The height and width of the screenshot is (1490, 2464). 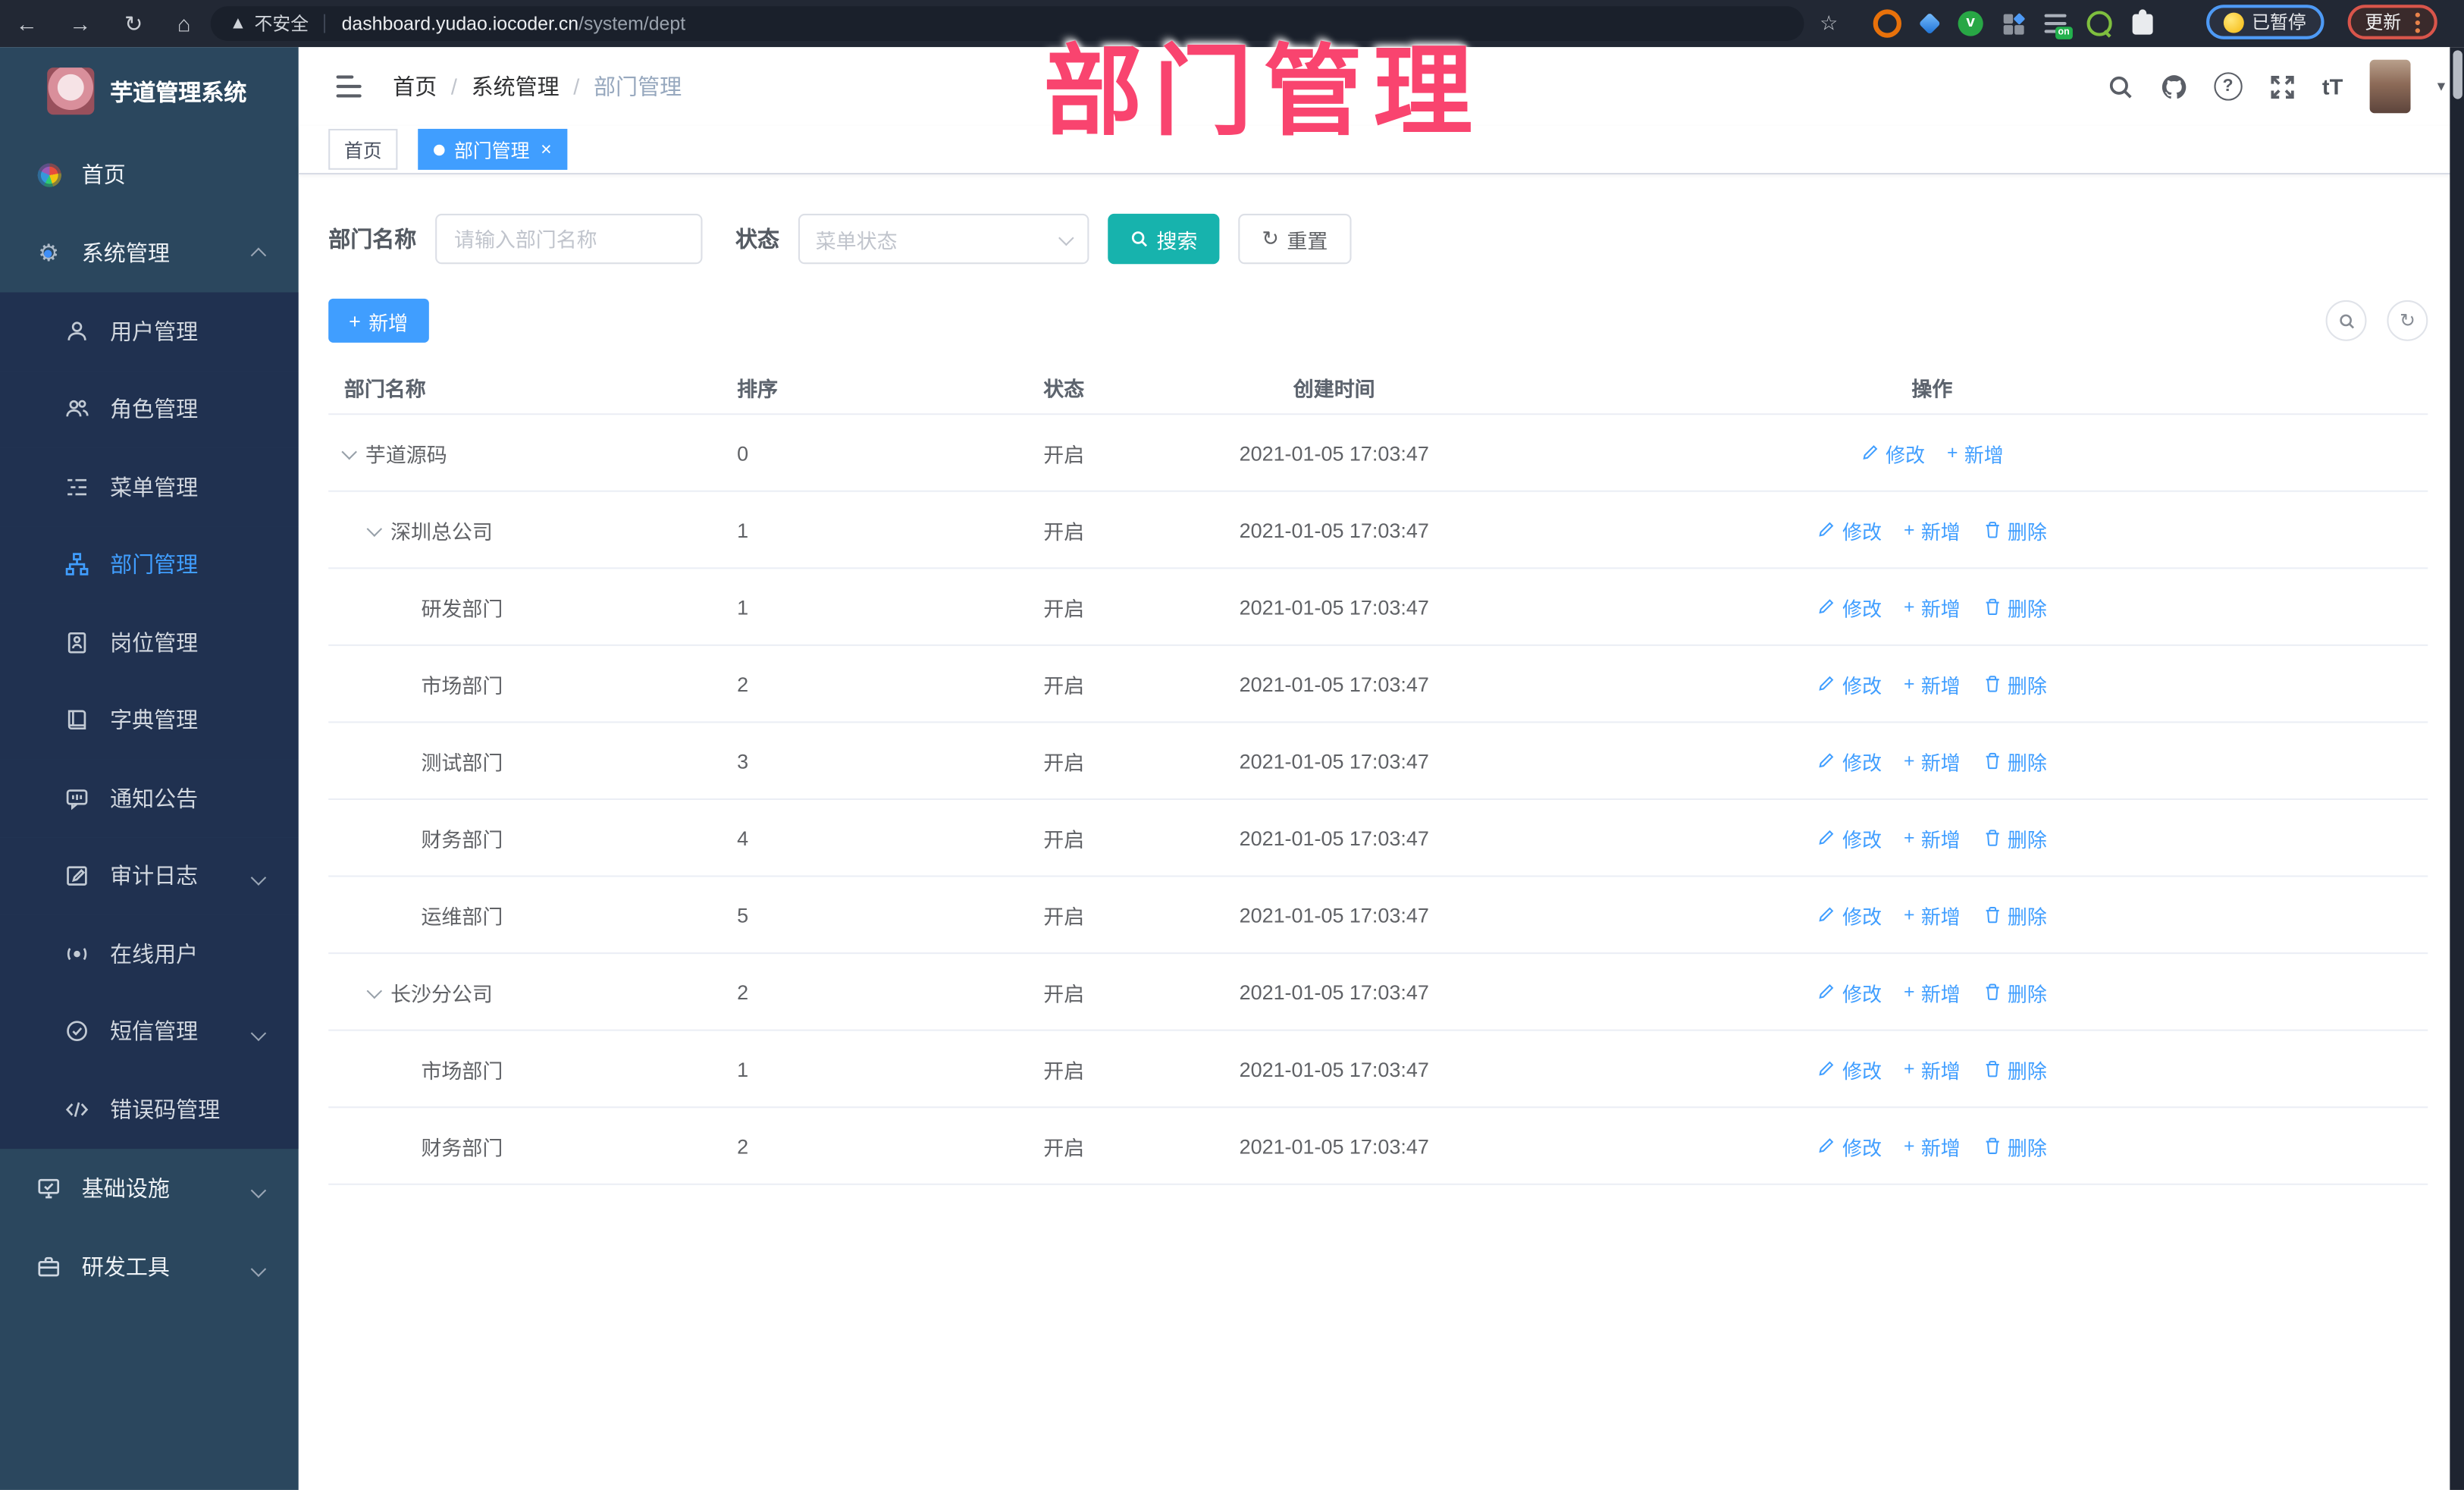 I want to click on dept-name-input, so click(x=569, y=239).